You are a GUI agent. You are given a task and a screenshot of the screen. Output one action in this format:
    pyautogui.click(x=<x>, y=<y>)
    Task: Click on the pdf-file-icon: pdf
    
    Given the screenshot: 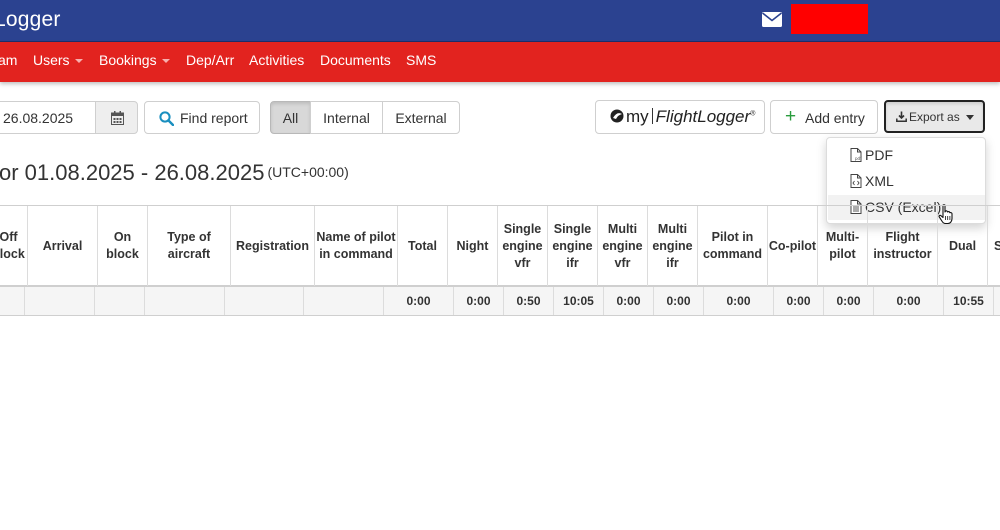 What is the action you would take?
    pyautogui.click(x=856, y=155)
    